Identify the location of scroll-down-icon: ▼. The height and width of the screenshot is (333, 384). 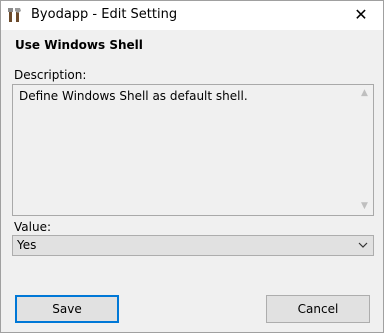
(364, 206).